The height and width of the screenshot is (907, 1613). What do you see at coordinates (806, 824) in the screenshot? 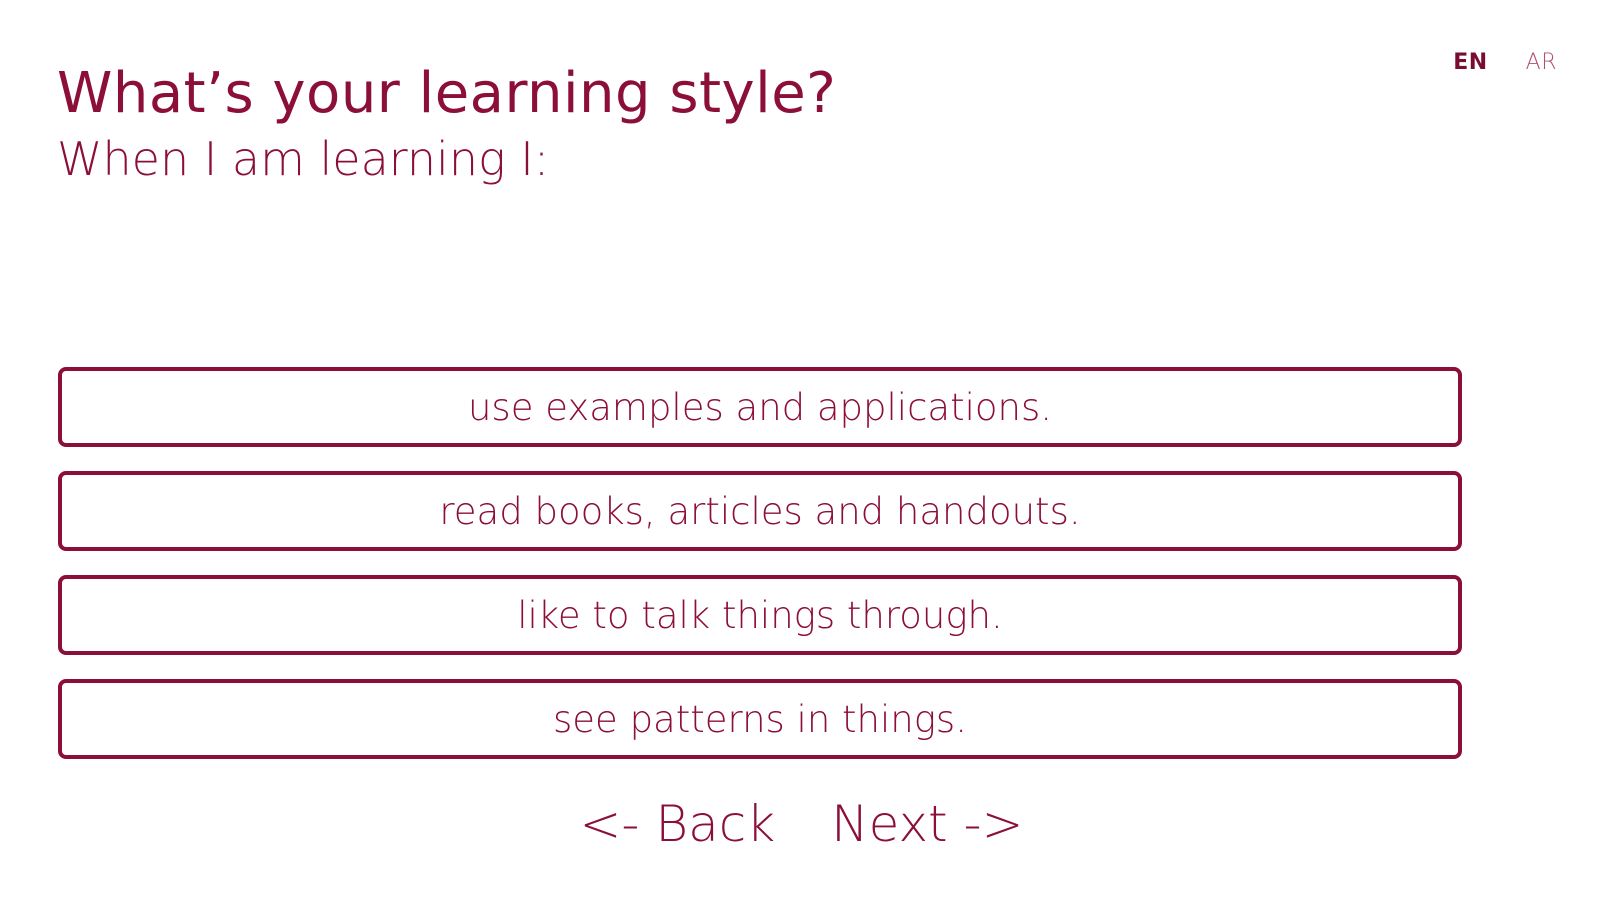
I see `navigation-bar: <- Back Next ->` at bounding box center [806, 824].